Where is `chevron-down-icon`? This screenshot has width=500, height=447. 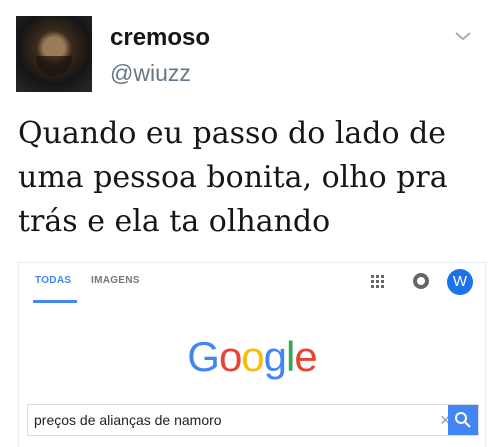 chevron-down-icon is located at coordinates (463, 36).